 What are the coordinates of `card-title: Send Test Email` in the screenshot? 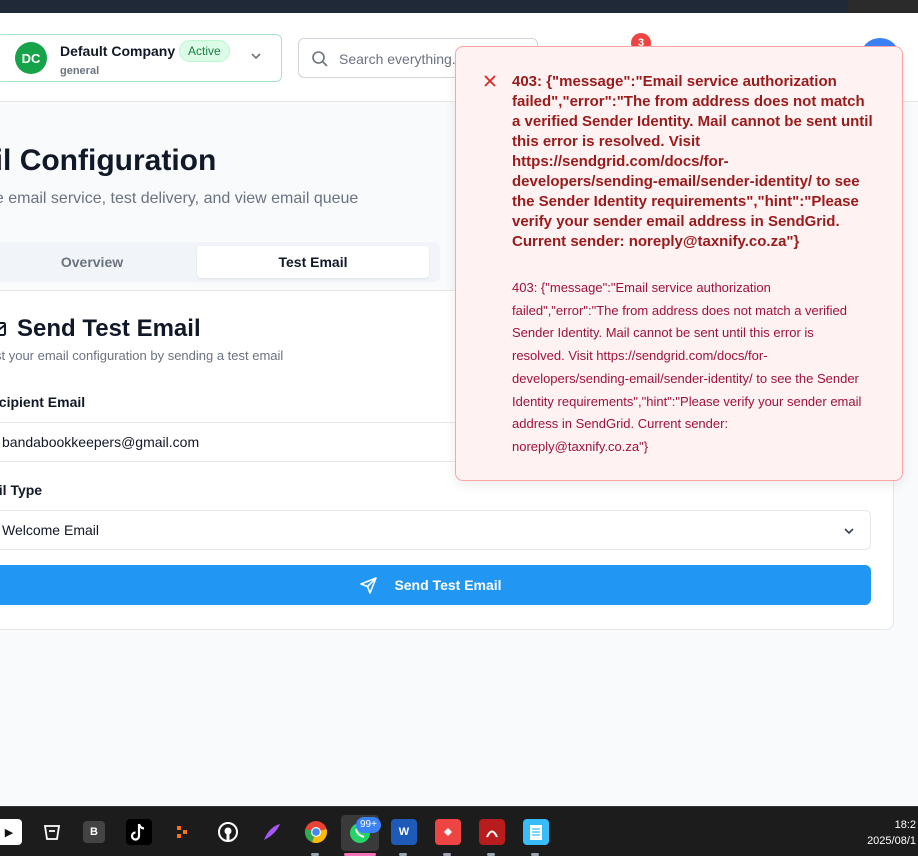 It's located at (100, 329).